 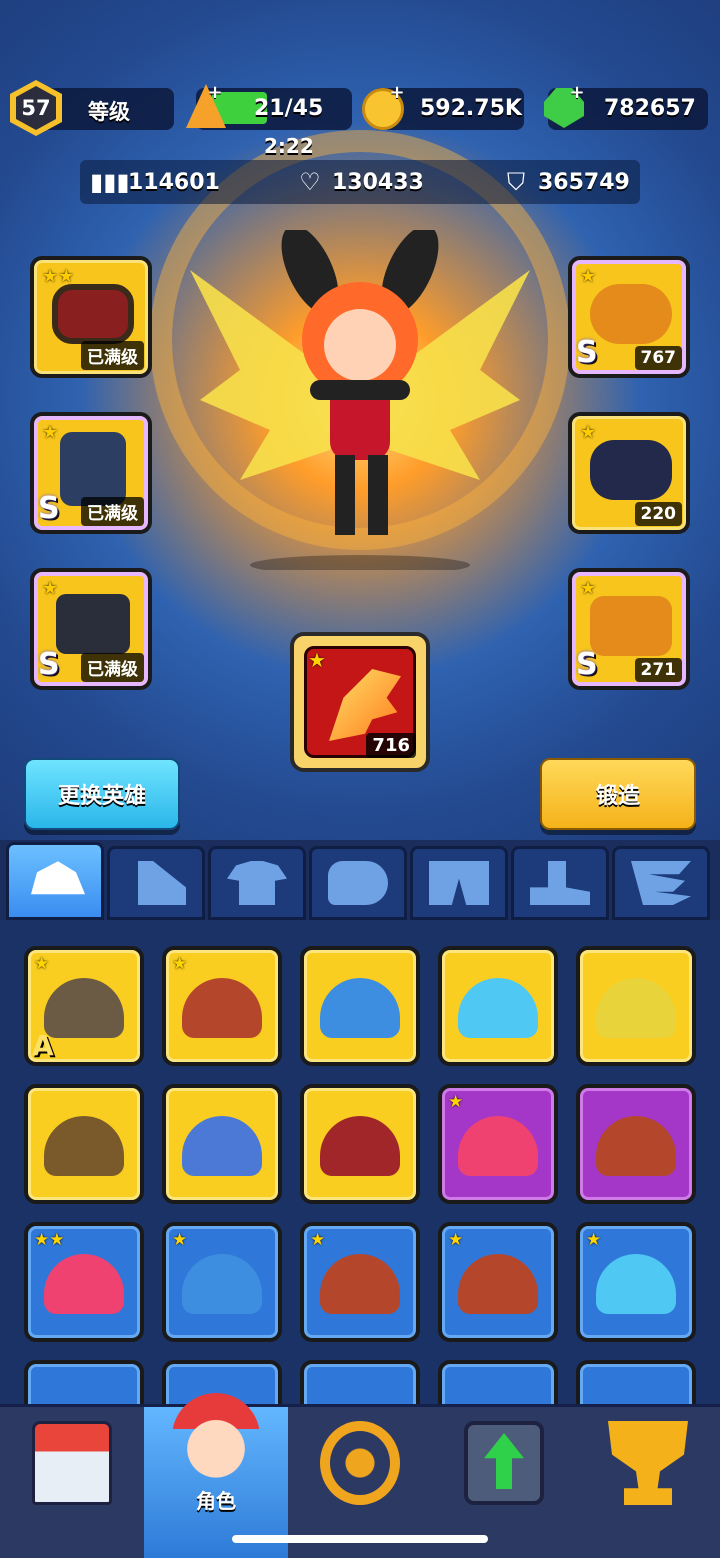 I want to click on shirt-icon, so click(x=257, y=883).